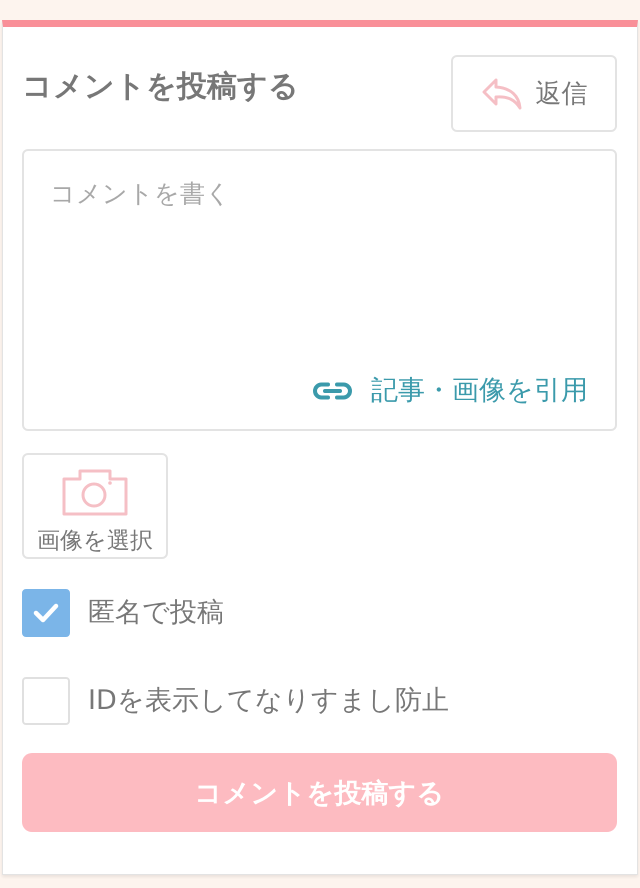 The height and width of the screenshot is (888, 640). I want to click on camera-icon, so click(95, 492).